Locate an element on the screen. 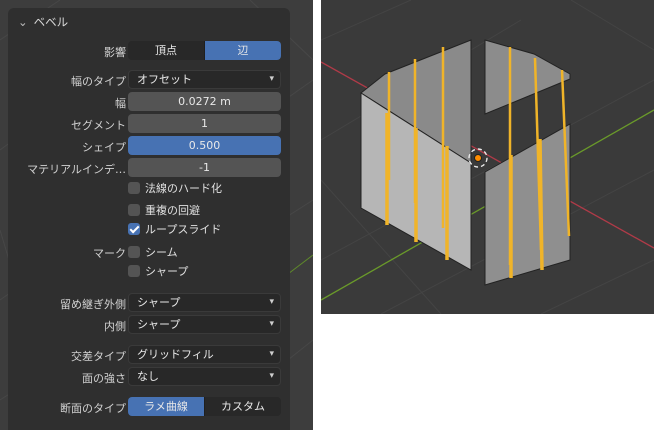  clamp-overlap-checkbox: 重複の回避 is located at coordinates (164, 211).